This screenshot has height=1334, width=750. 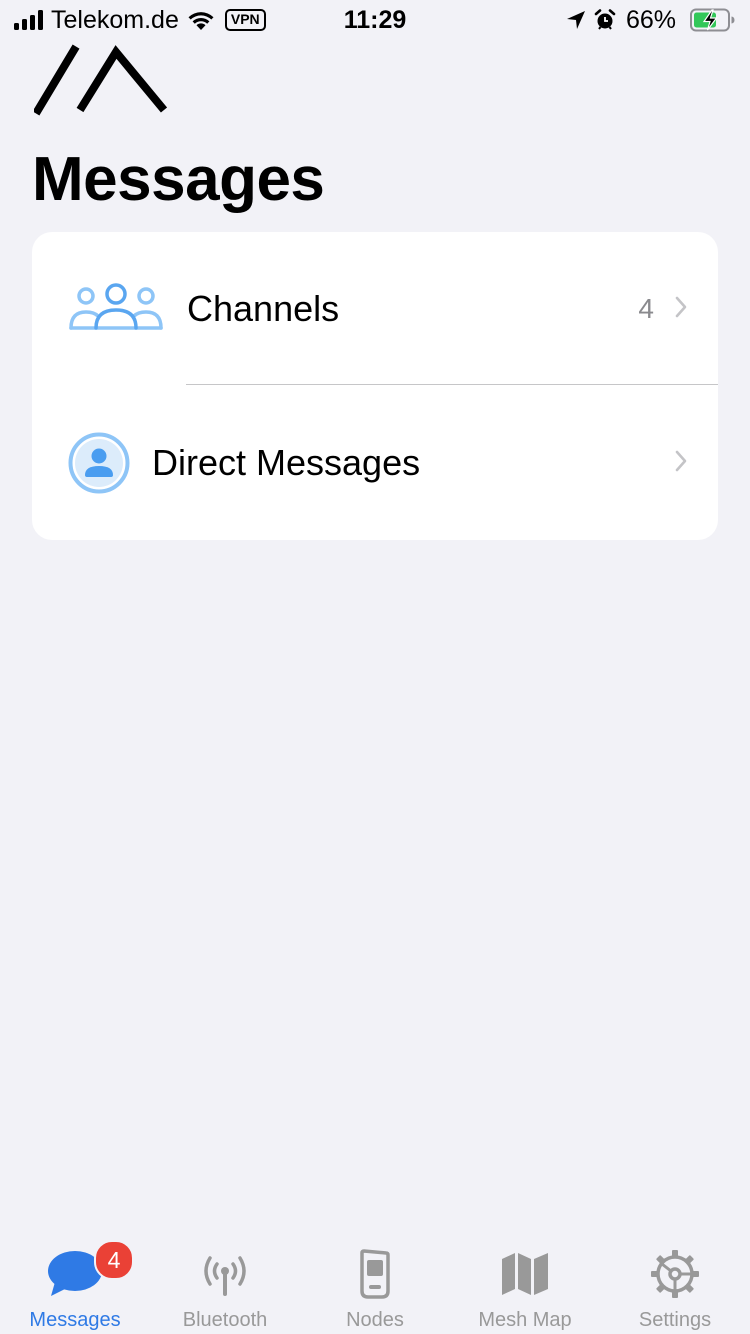 I want to click on channels-label: Channels, so click(x=263, y=308).